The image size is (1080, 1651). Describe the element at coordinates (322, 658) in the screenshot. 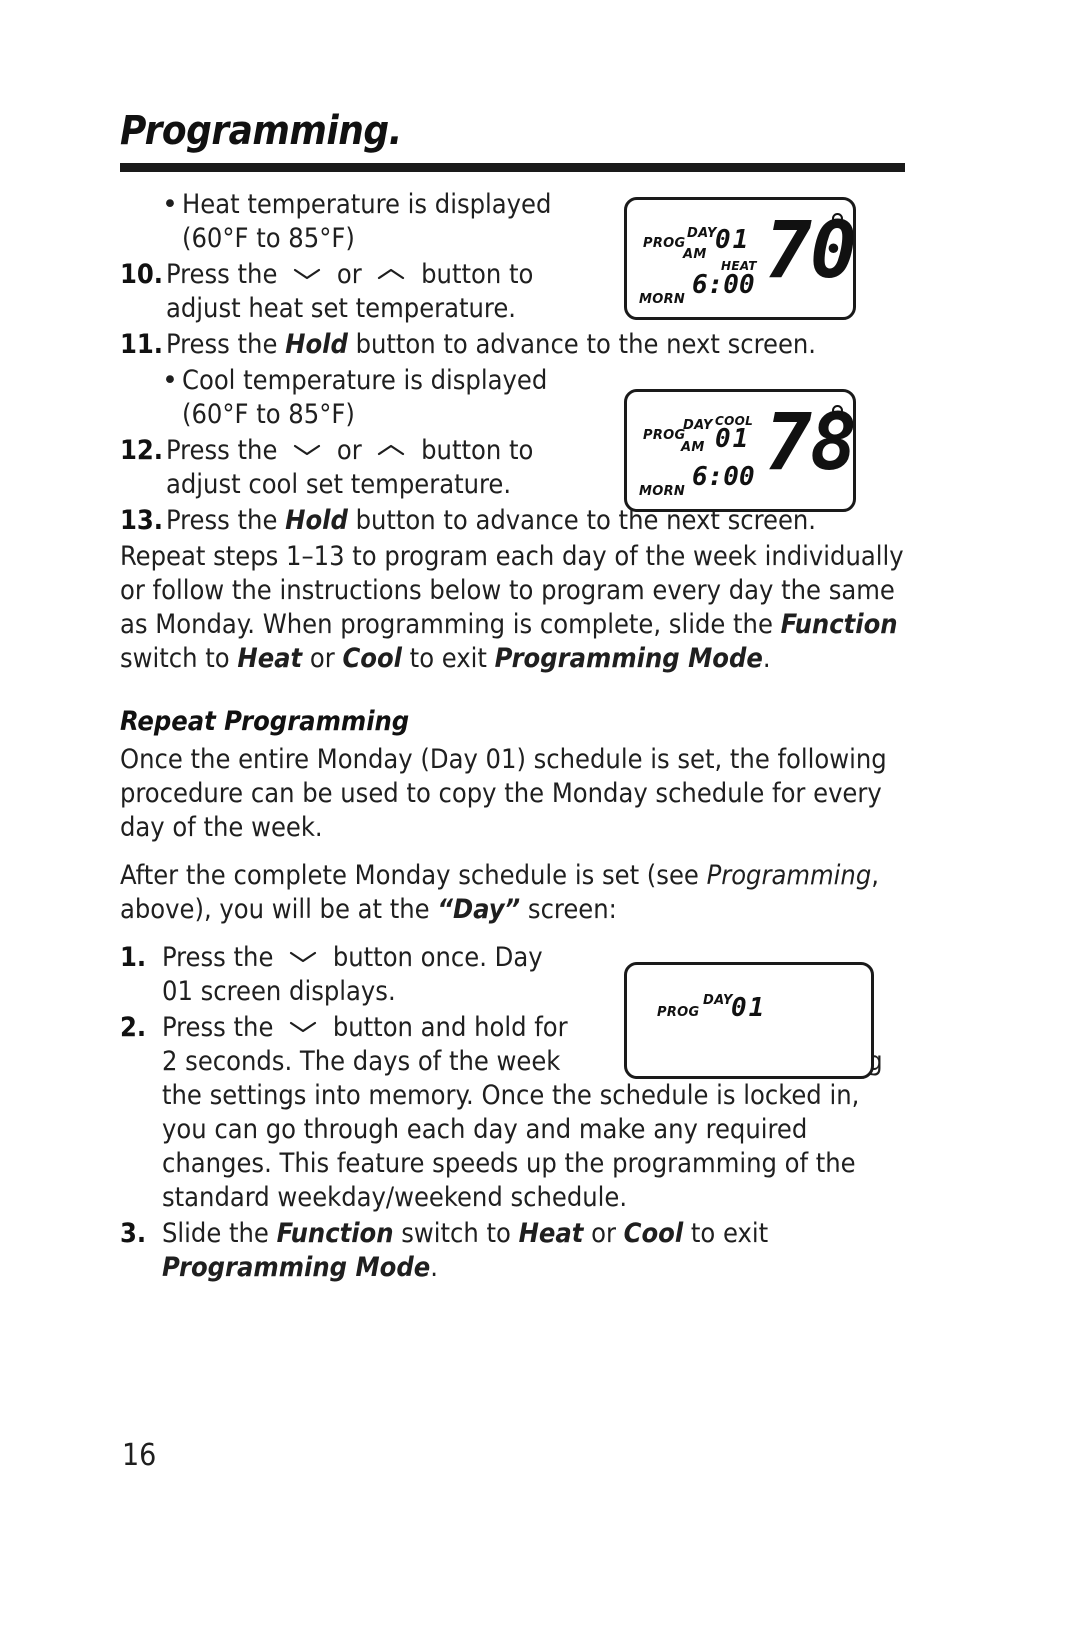

I see `repeat-para-d: or` at that location.